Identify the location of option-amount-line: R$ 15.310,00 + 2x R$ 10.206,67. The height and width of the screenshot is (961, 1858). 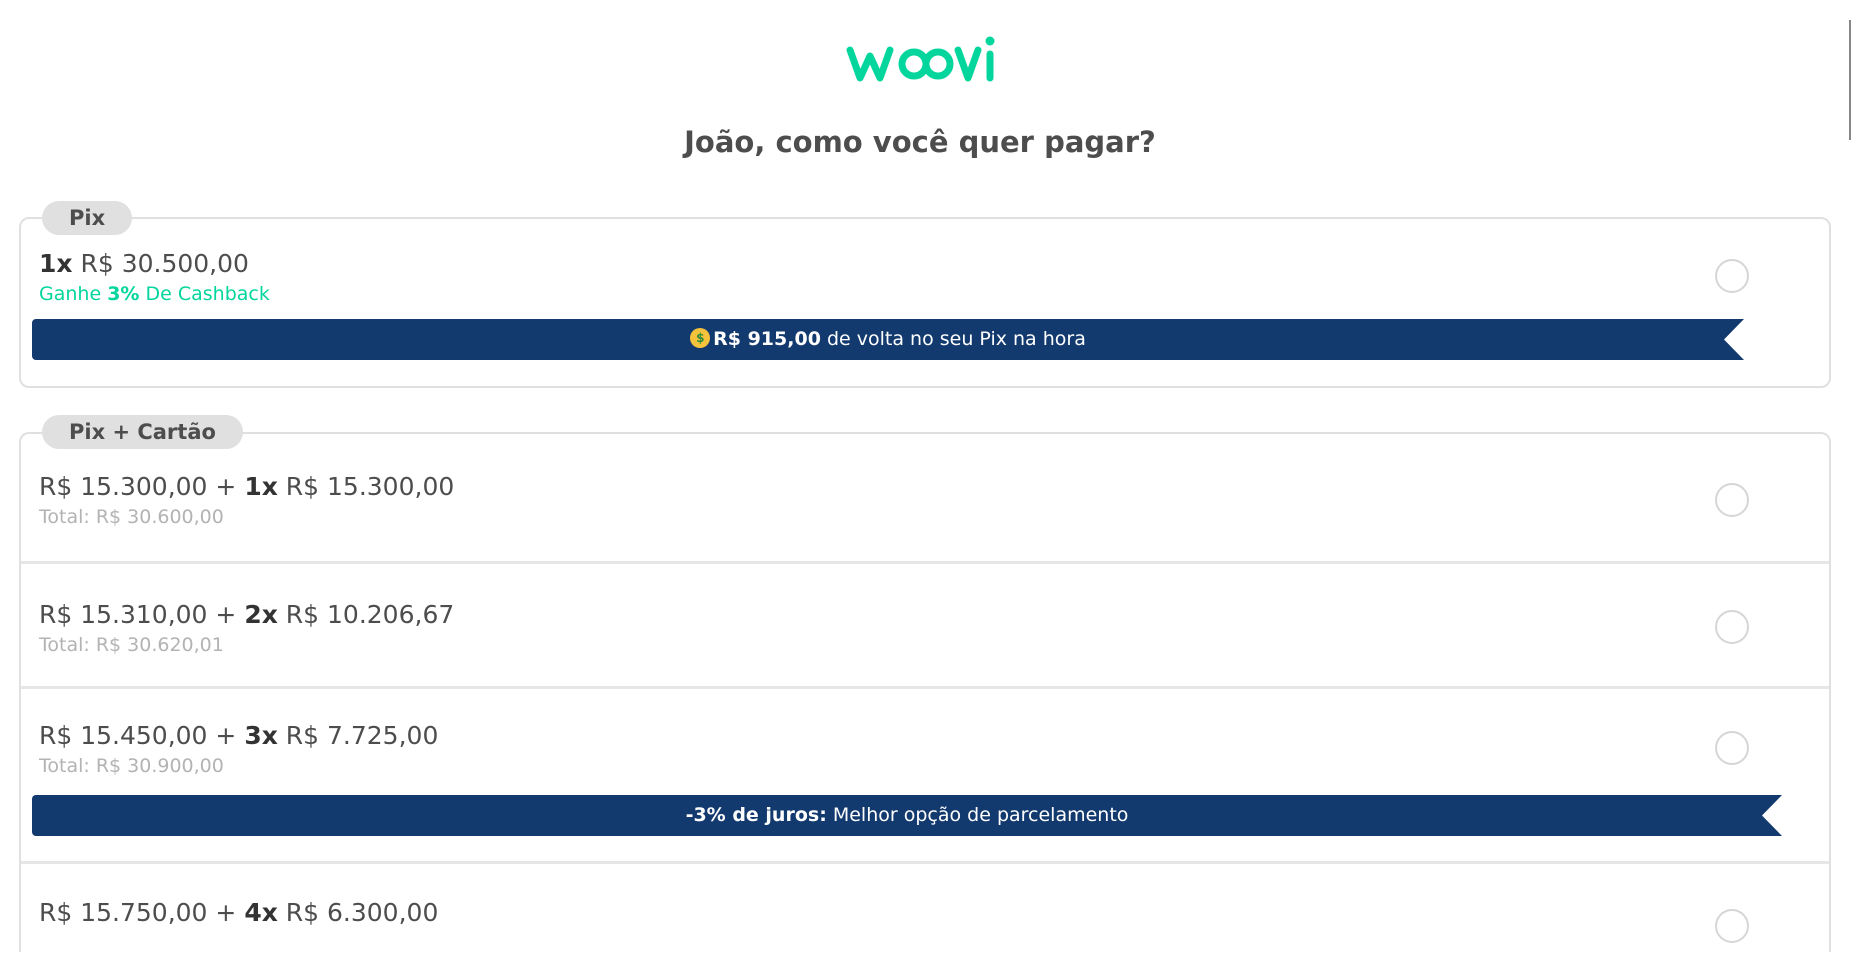
(246, 614).